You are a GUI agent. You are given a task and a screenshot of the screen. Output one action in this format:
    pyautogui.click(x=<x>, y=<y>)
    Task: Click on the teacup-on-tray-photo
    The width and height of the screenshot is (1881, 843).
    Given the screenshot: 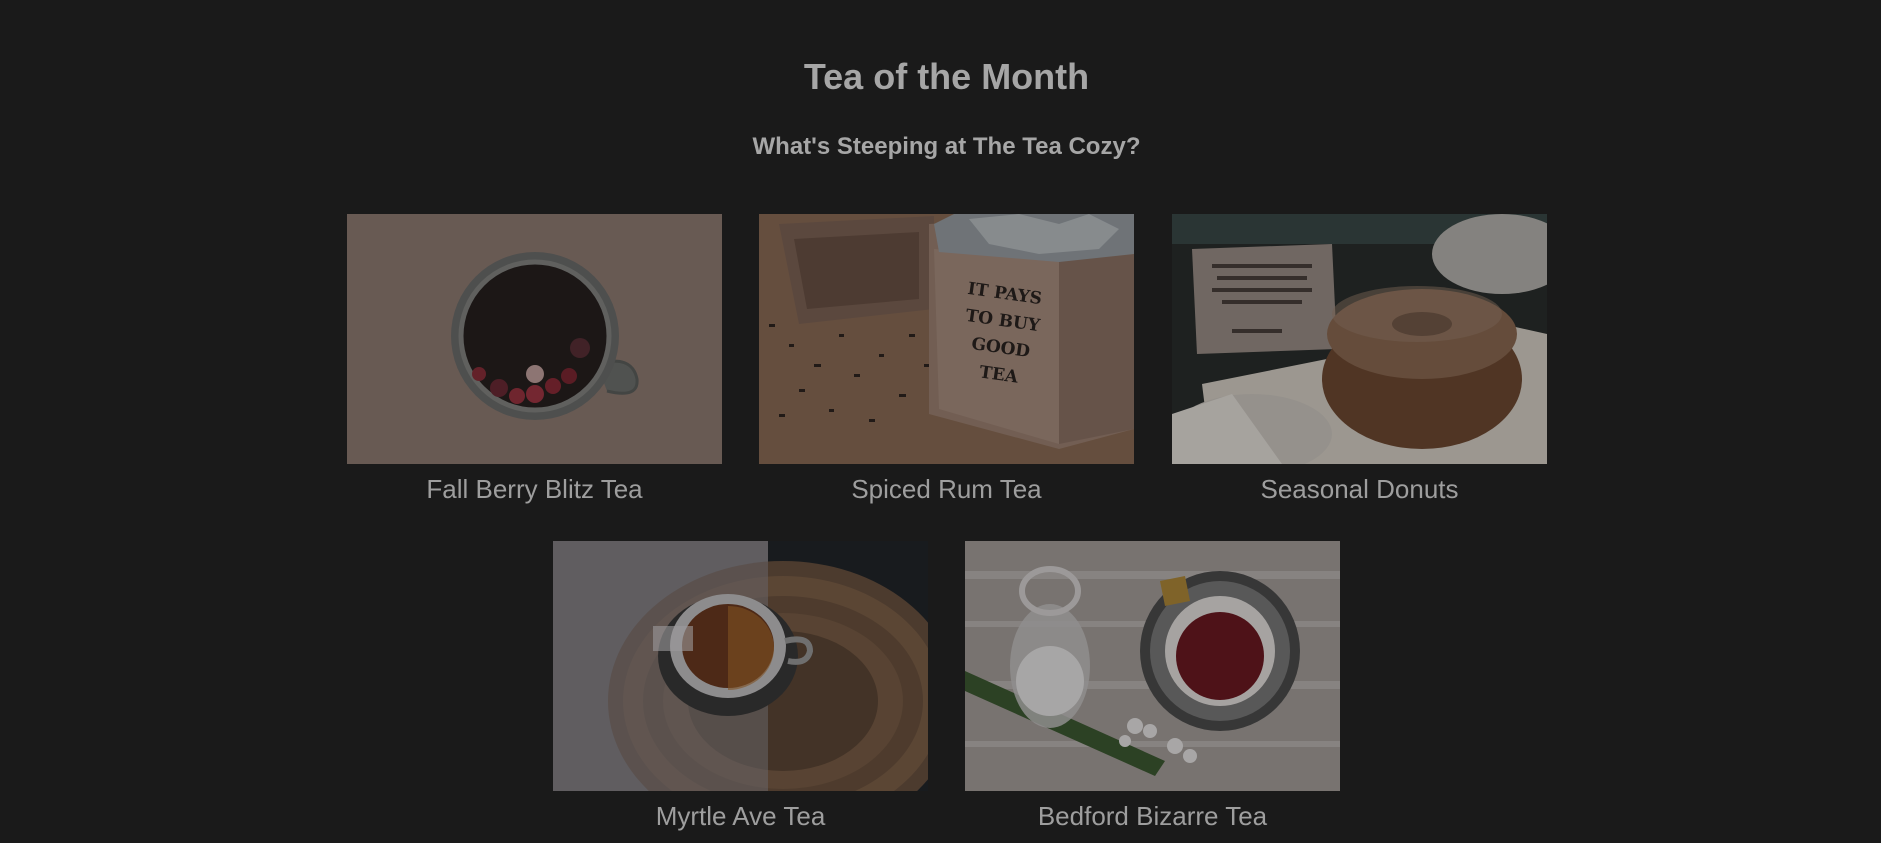 What is the action you would take?
    pyautogui.click(x=740, y=666)
    